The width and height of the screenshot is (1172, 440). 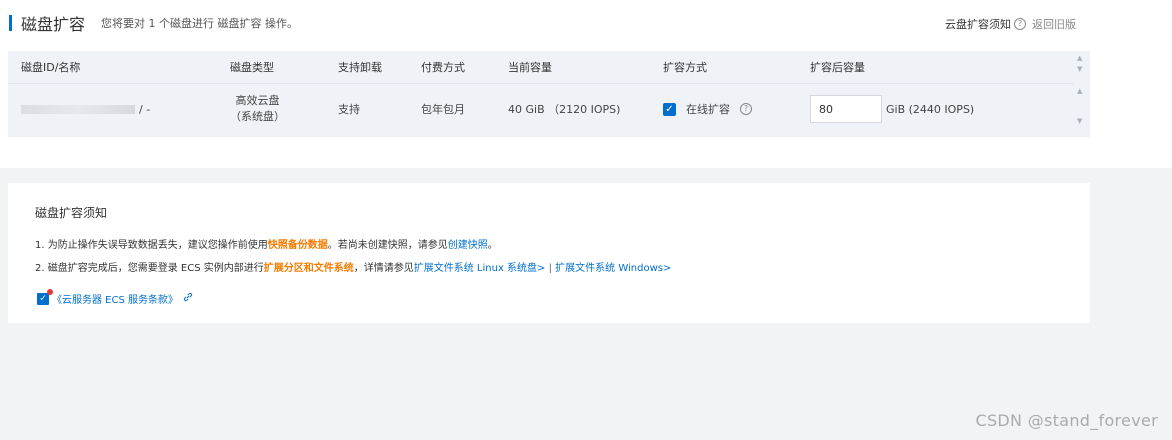 I want to click on disk-role: （系统盘）, so click(x=257, y=116).